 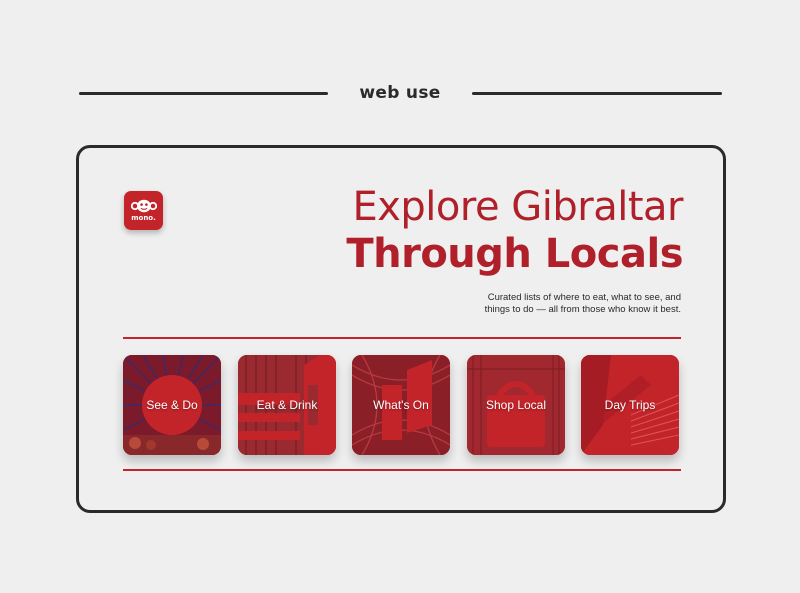 I want to click on header-rule-right, so click(x=597, y=93).